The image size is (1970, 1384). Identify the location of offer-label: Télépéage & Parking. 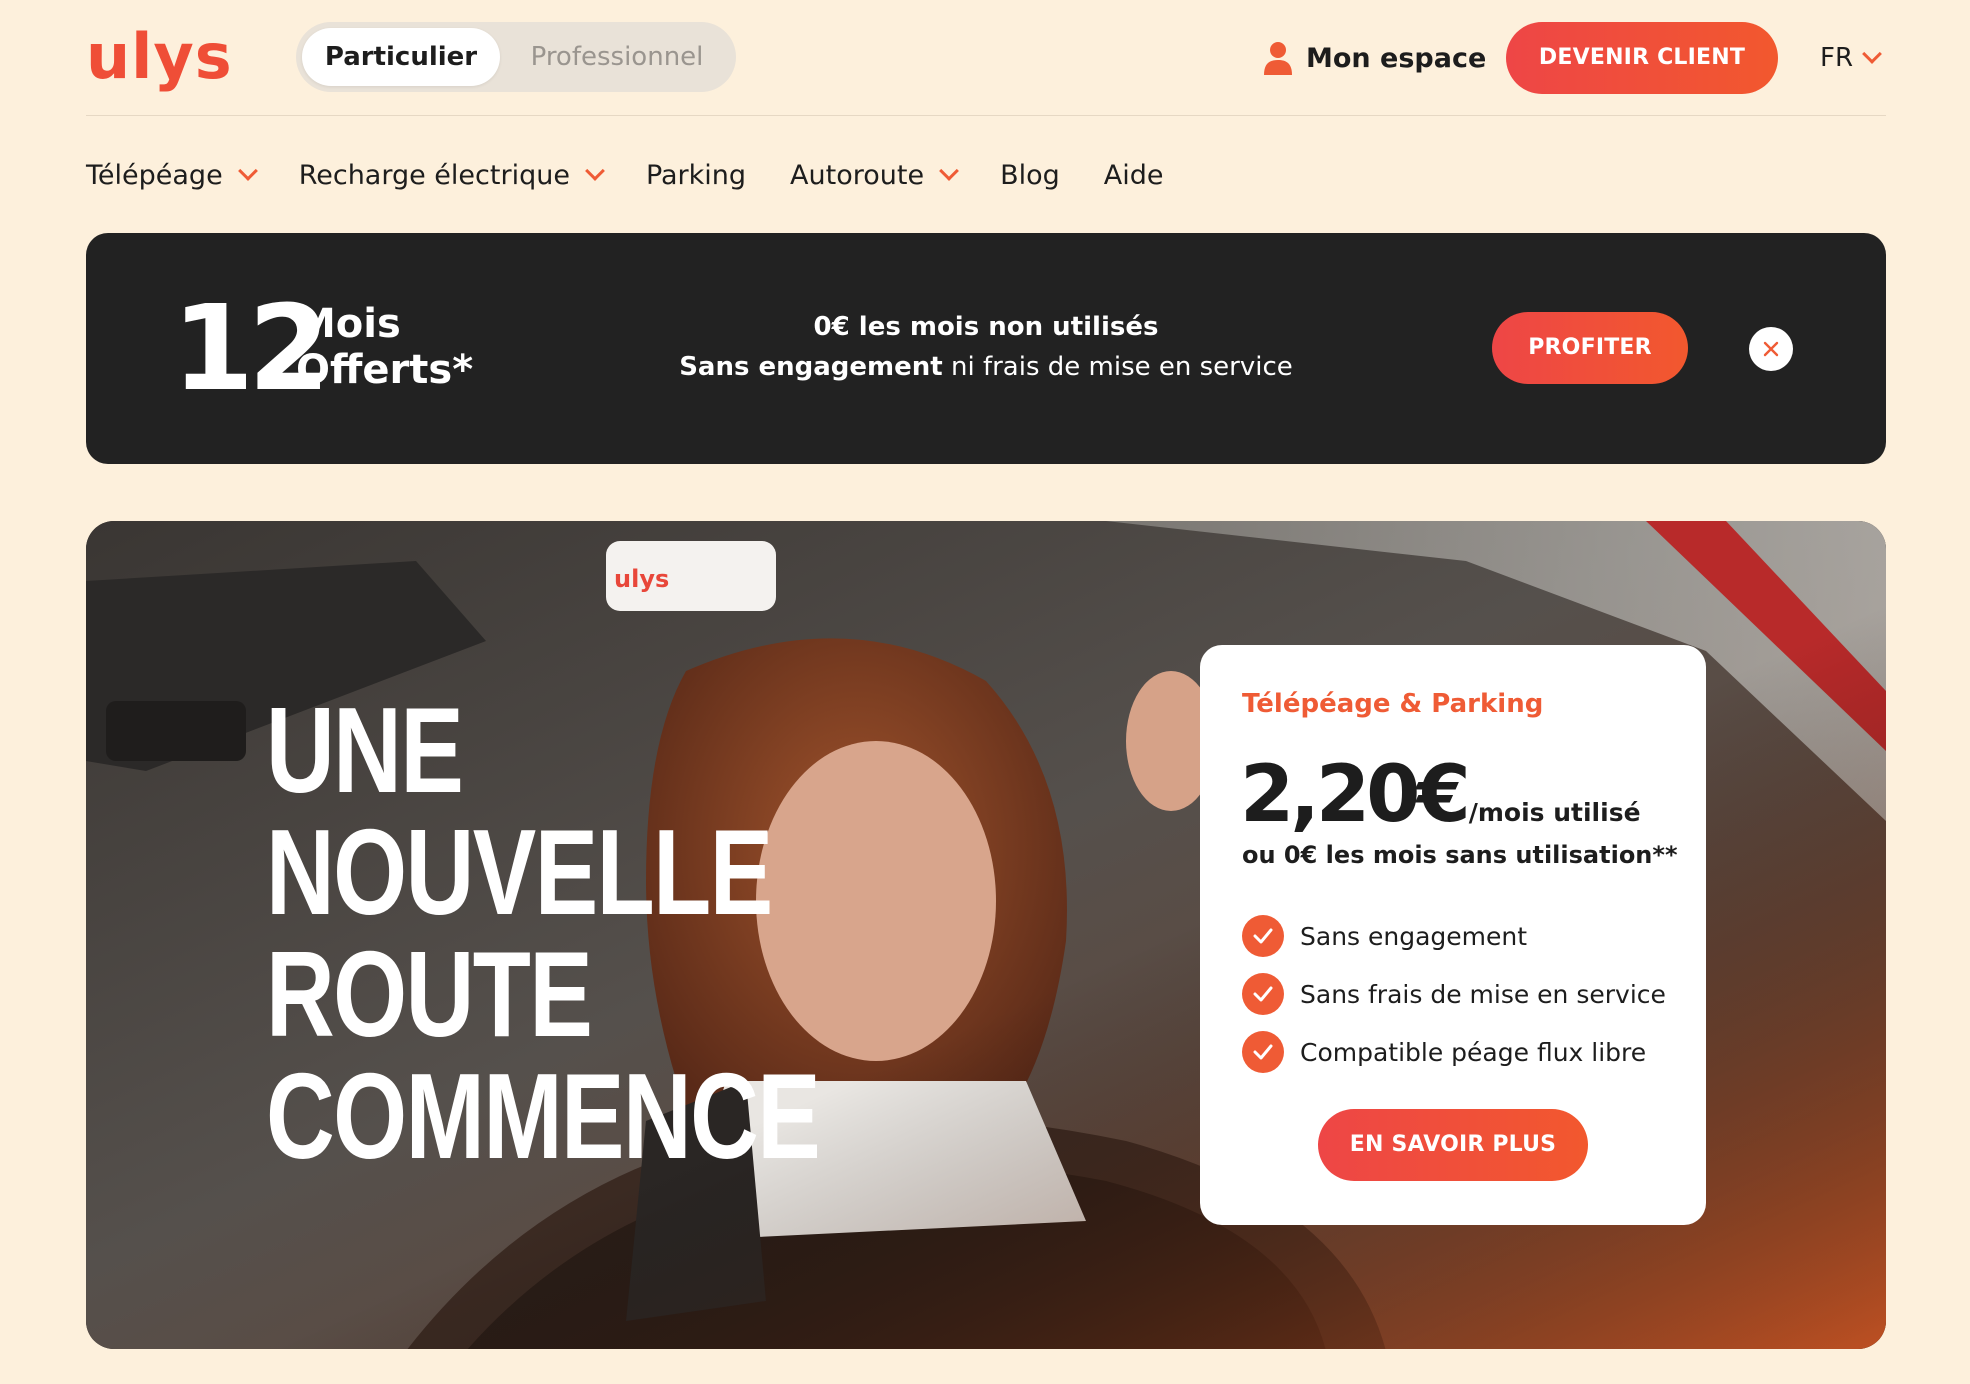
(1393, 704).